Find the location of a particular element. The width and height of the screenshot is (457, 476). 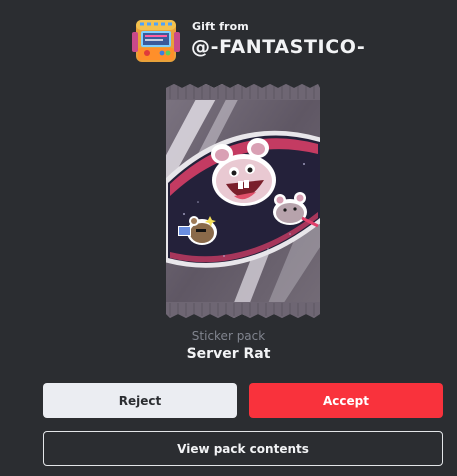

gift-from-label: Gift from is located at coordinates (220, 26).